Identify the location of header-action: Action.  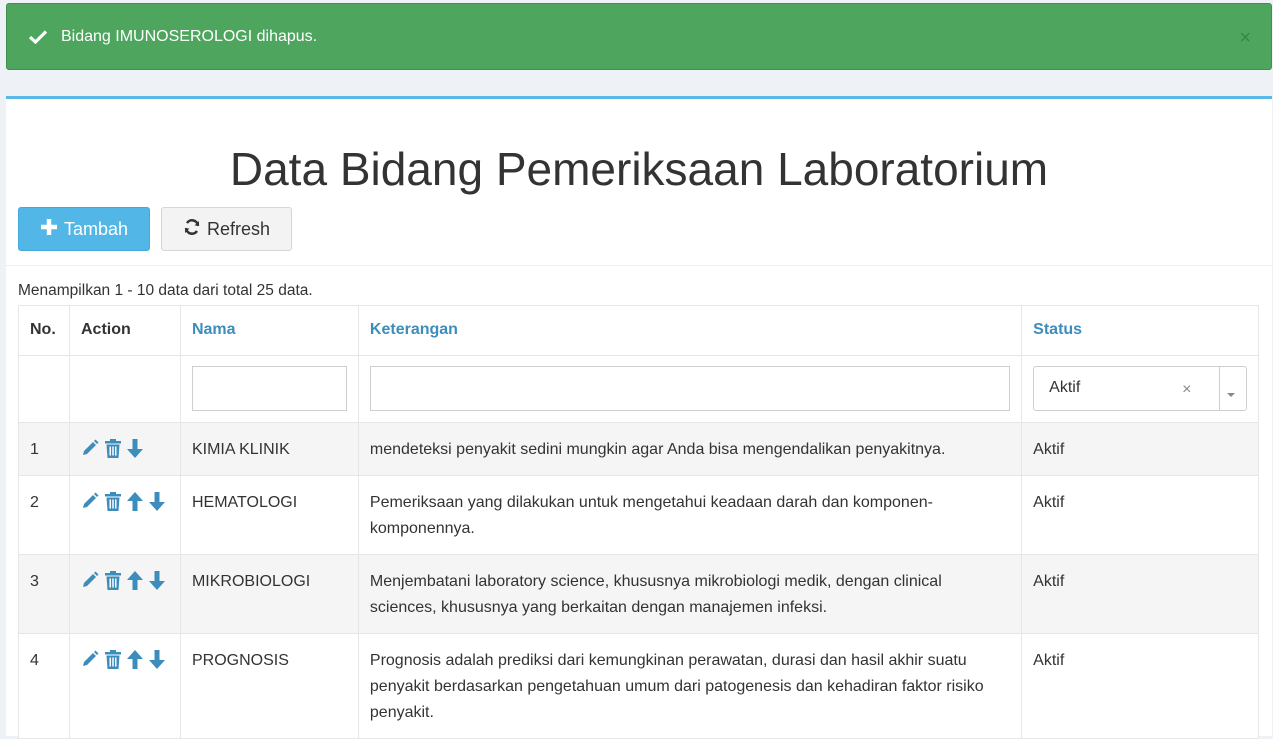
(124, 330).